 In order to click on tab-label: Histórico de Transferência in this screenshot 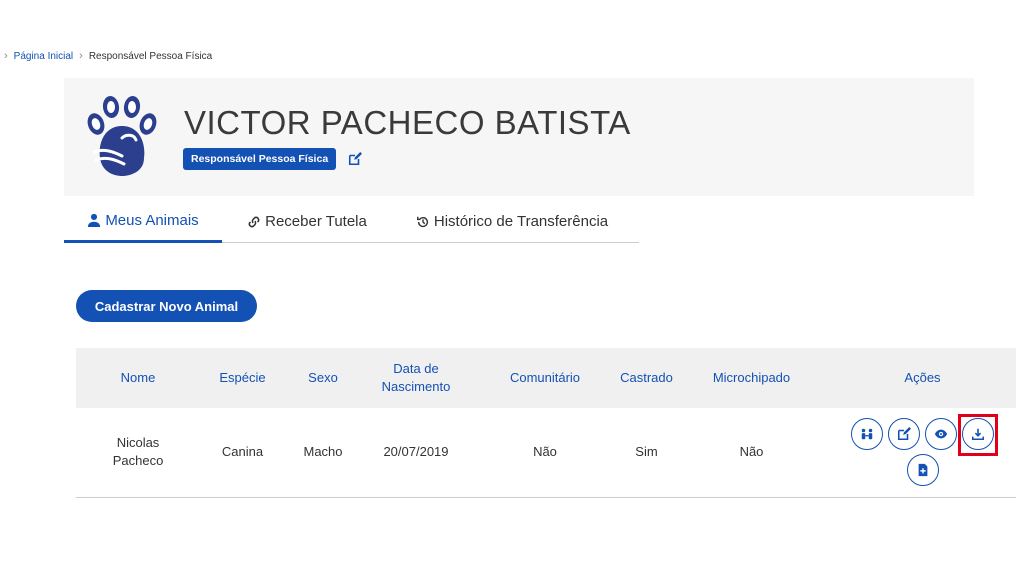, I will do `click(521, 221)`.